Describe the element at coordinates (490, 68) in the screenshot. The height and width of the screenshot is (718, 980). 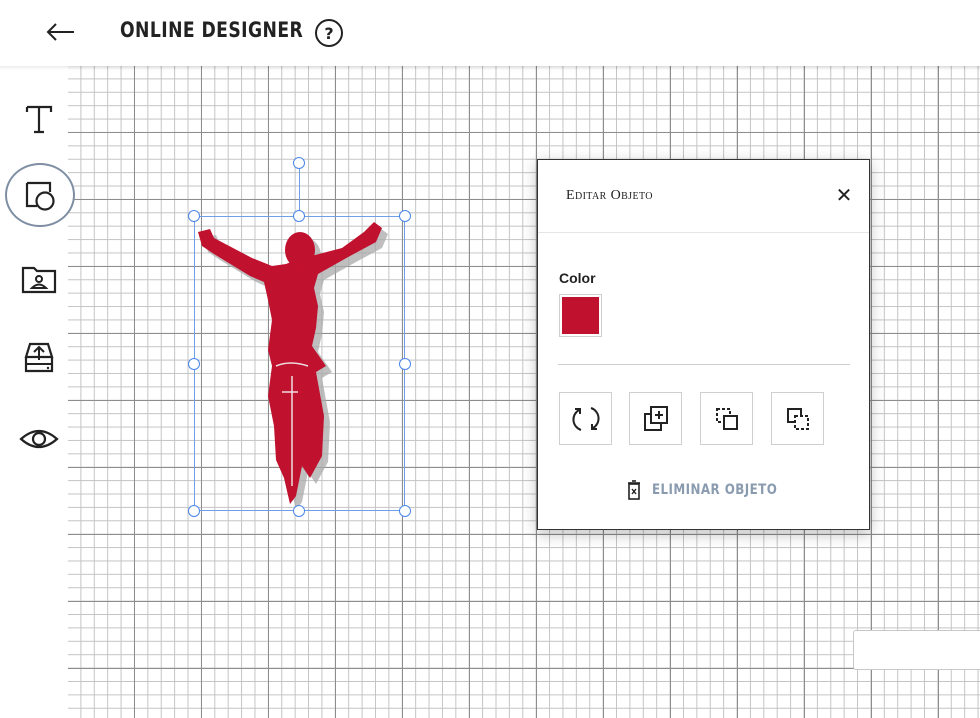
I see `header-divider` at that location.